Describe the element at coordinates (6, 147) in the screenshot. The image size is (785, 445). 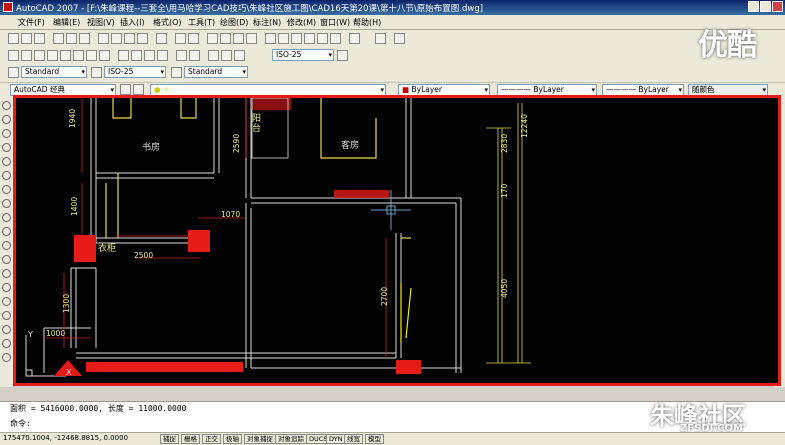
I see `polygon-icon` at that location.